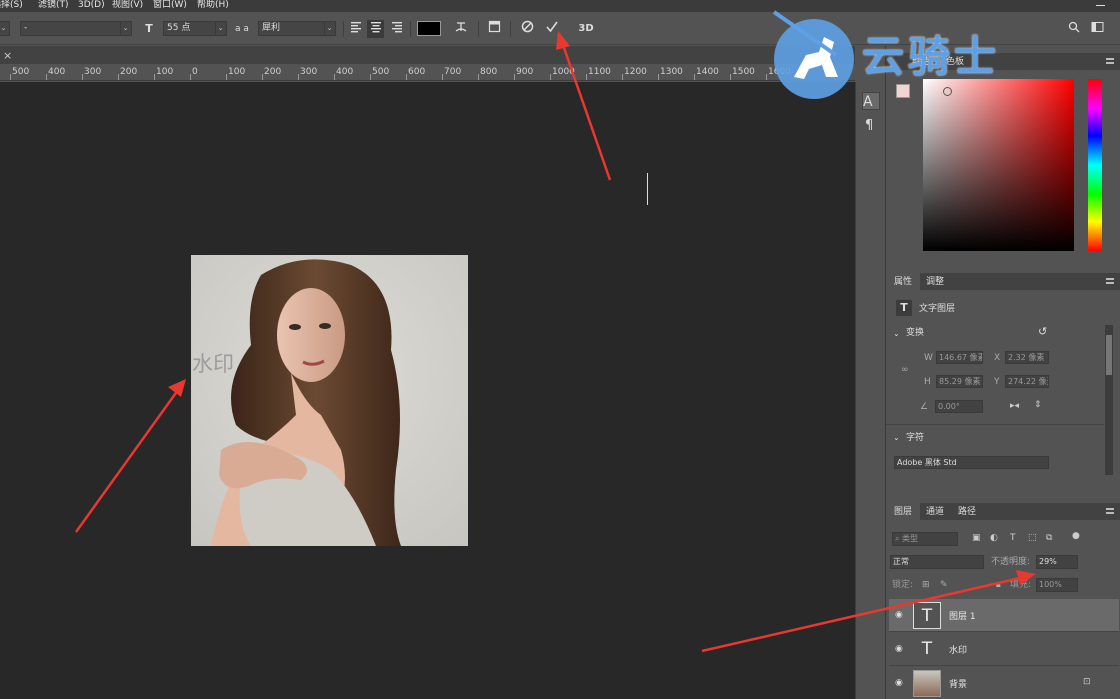 Image resolution: width=1120 pixels, height=699 pixels. What do you see at coordinates (935, 282) in the screenshot?
I see `tab-adjustments: 调整` at bounding box center [935, 282].